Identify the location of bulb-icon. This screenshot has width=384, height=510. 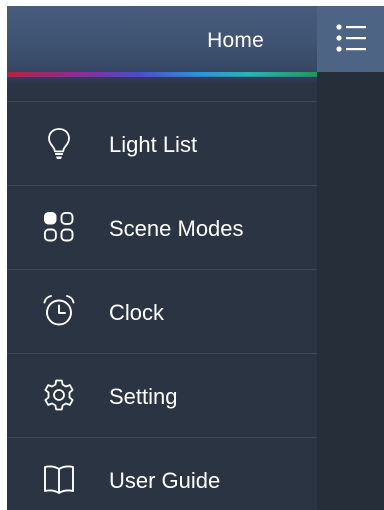
(59, 143).